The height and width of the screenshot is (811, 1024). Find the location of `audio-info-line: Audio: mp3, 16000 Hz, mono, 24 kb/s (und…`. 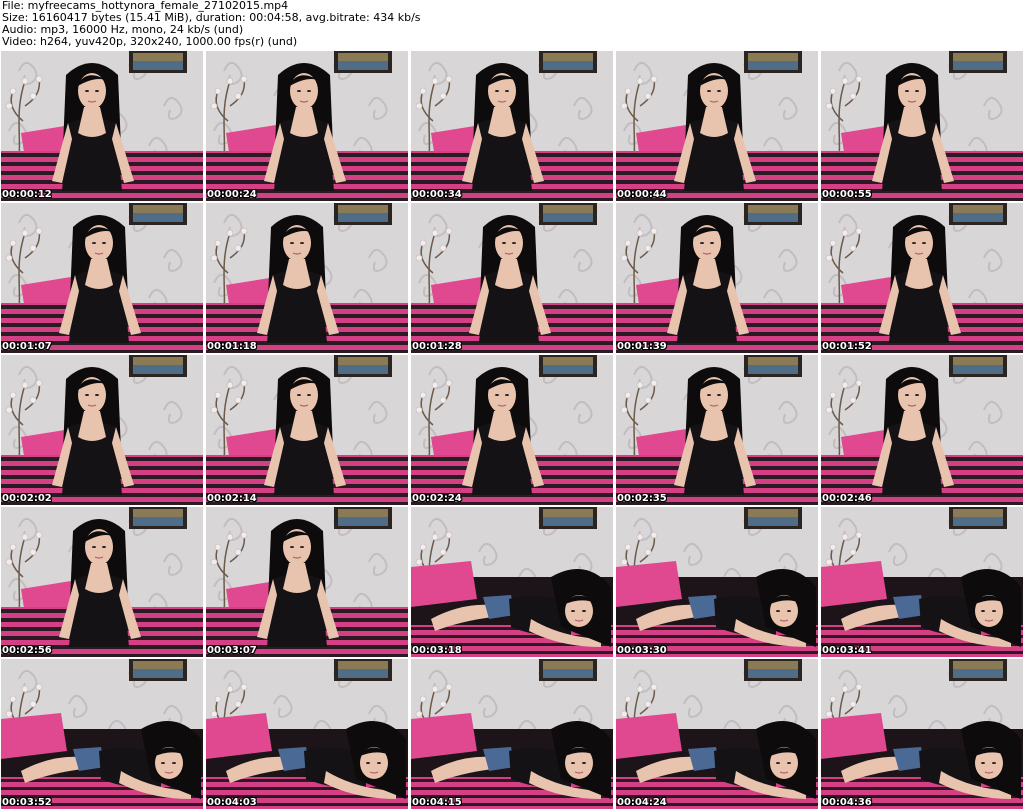

audio-info-line: Audio: mp3, 16000 Hz, mono, 24 kb/s (und… is located at coordinates (123, 30).